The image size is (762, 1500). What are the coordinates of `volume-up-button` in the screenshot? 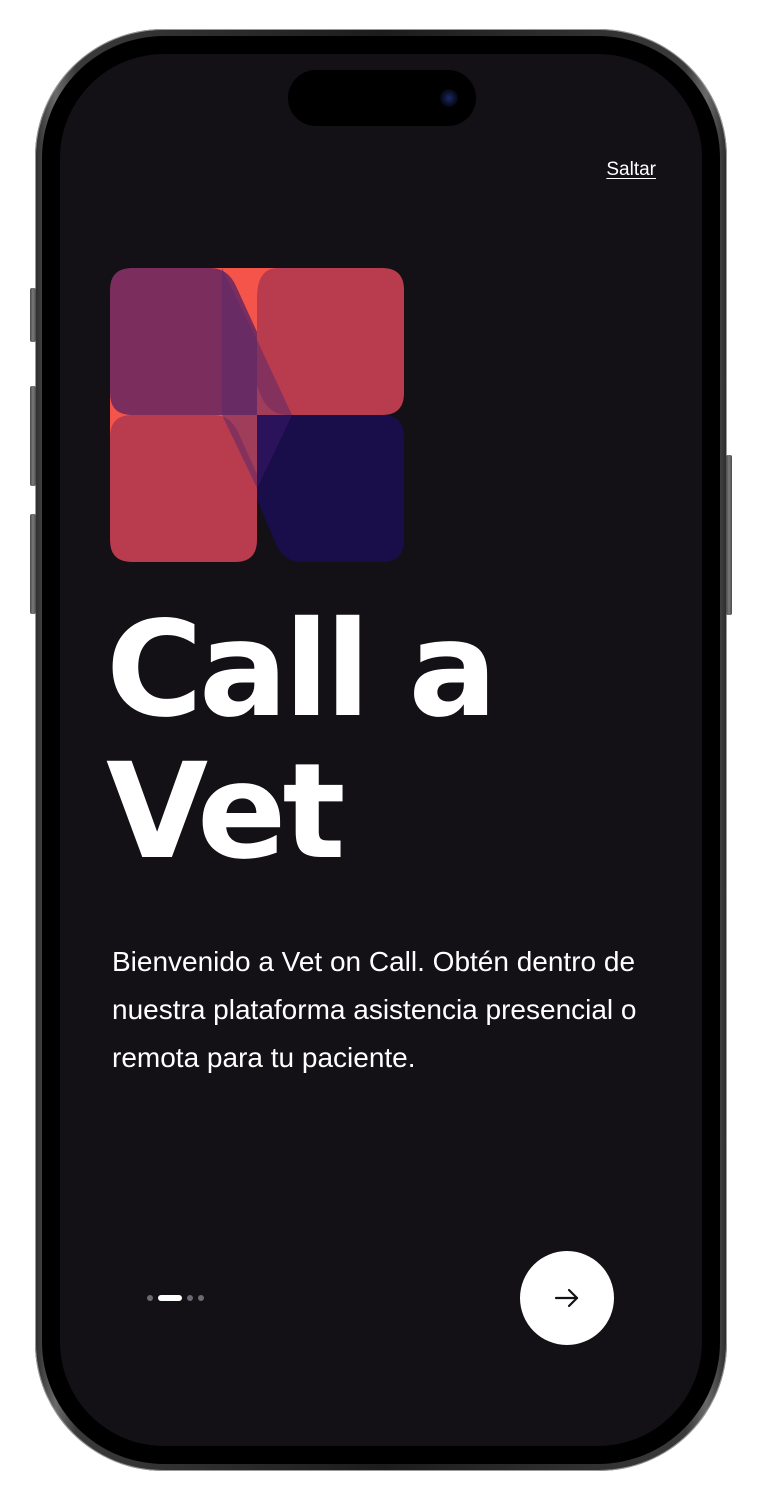 It's located at (33, 436).